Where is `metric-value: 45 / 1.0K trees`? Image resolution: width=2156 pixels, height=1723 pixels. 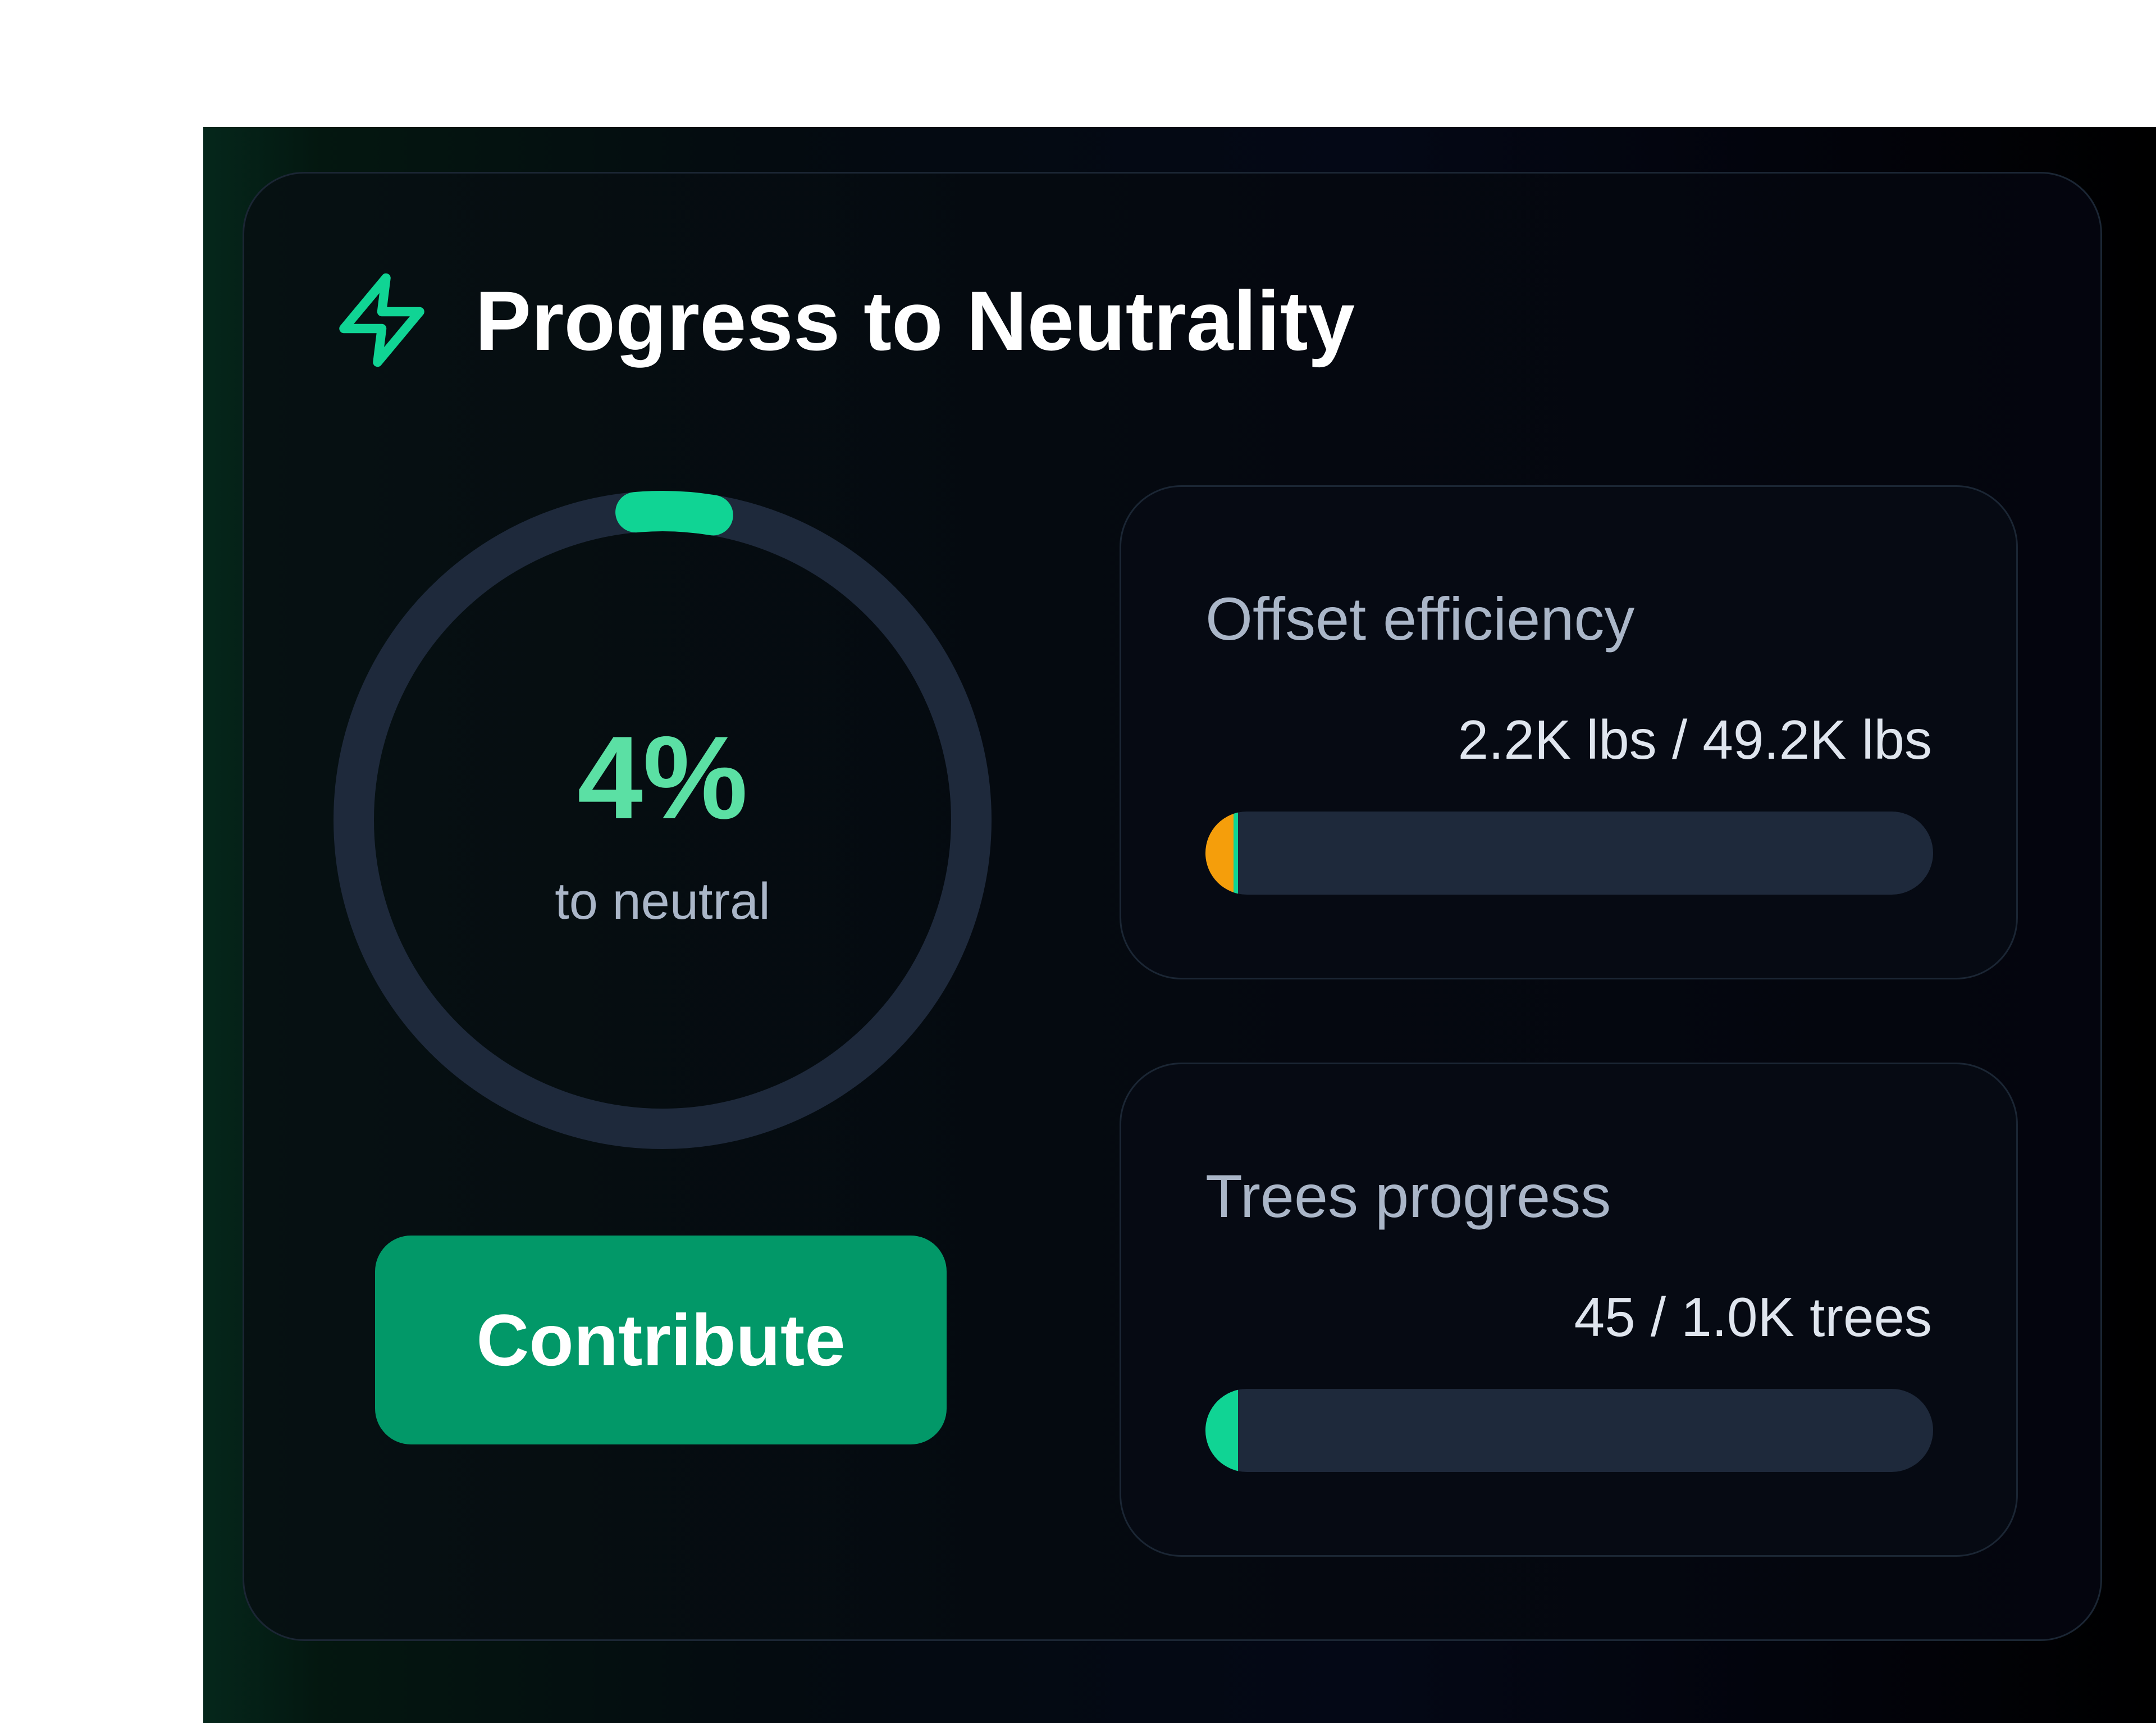 metric-value: 45 / 1.0K trees is located at coordinates (1753, 1317).